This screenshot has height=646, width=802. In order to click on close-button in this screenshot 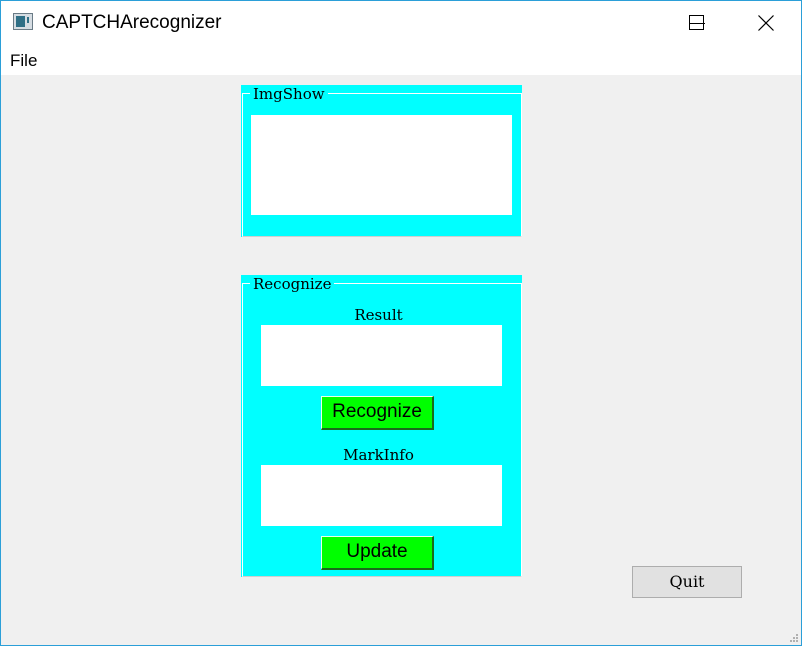, I will do `click(766, 23)`.